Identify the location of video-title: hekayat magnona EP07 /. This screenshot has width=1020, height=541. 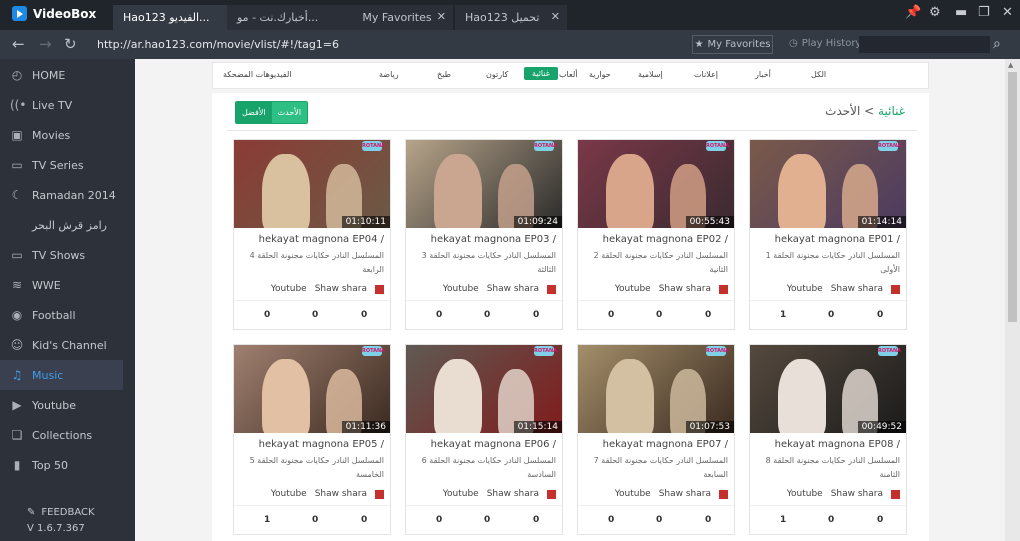
(655, 444).